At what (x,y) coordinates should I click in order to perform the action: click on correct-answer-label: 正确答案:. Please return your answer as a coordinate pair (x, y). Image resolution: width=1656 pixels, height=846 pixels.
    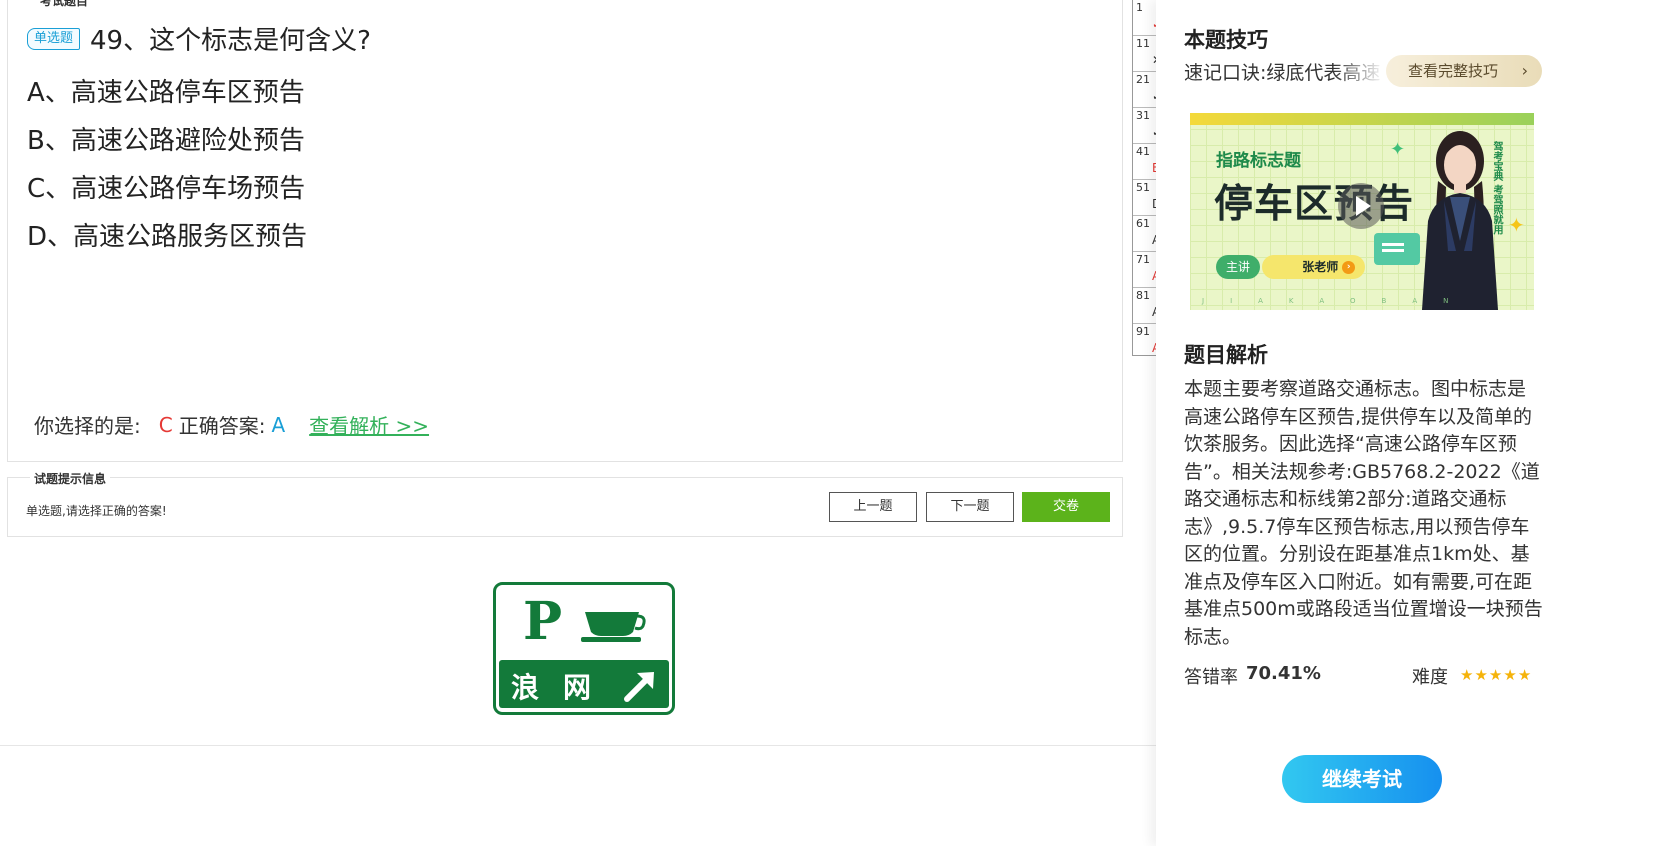
    Looking at the image, I should click on (222, 426).